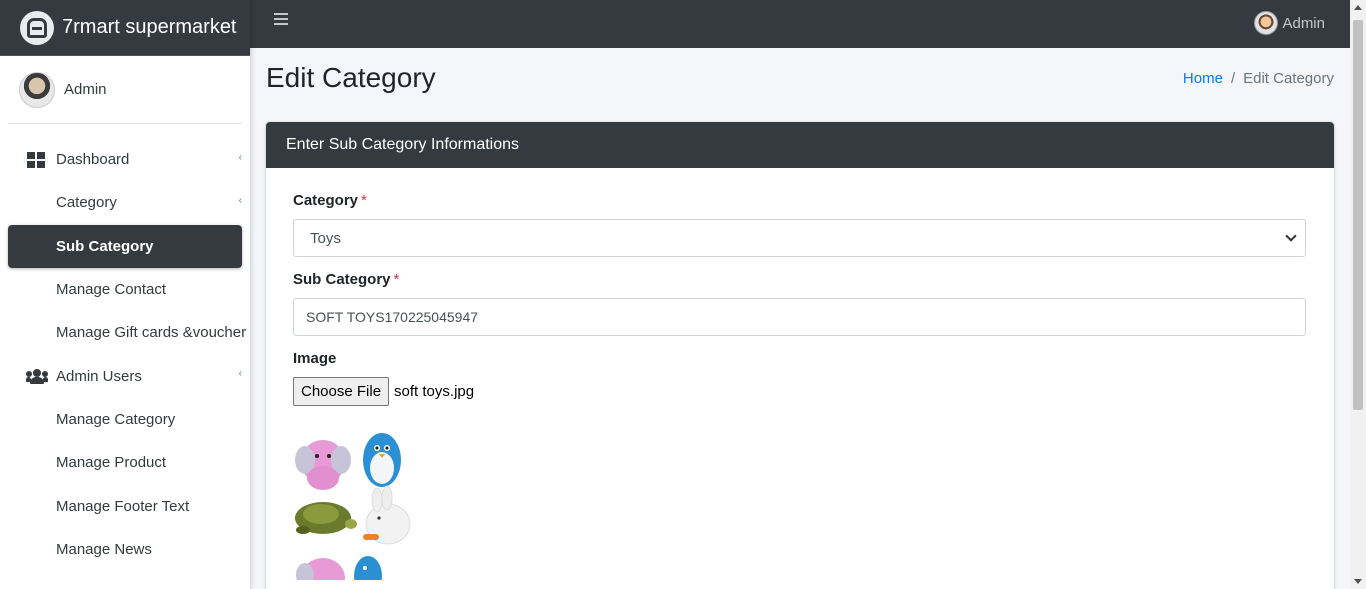 Image resolution: width=1366 pixels, height=589 pixels. What do you see at coordinates (151, 333) in the screenshot?
I see `sidebar-item-label: Manage Gift cards &voucher` at bounding box center [151, 333].